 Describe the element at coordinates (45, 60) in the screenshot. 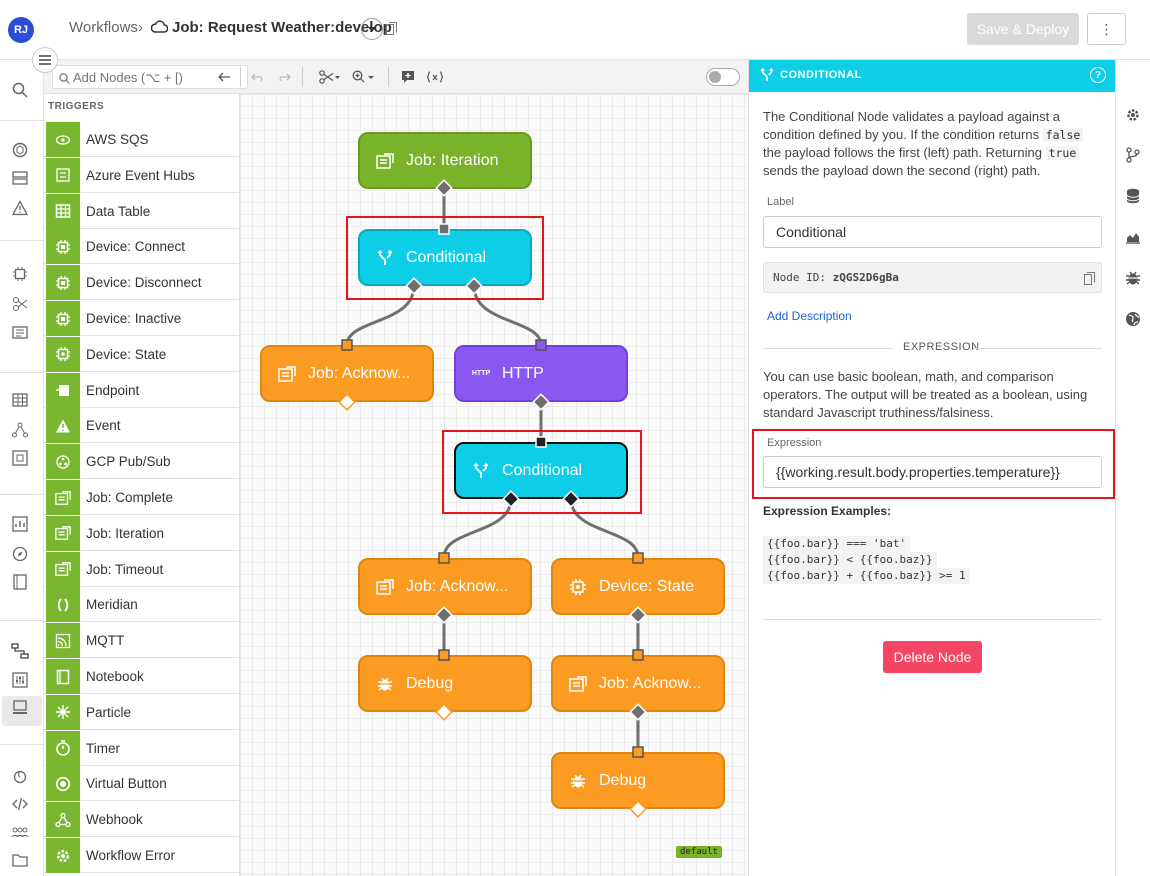

I see `menu-toggle-button` at that location.